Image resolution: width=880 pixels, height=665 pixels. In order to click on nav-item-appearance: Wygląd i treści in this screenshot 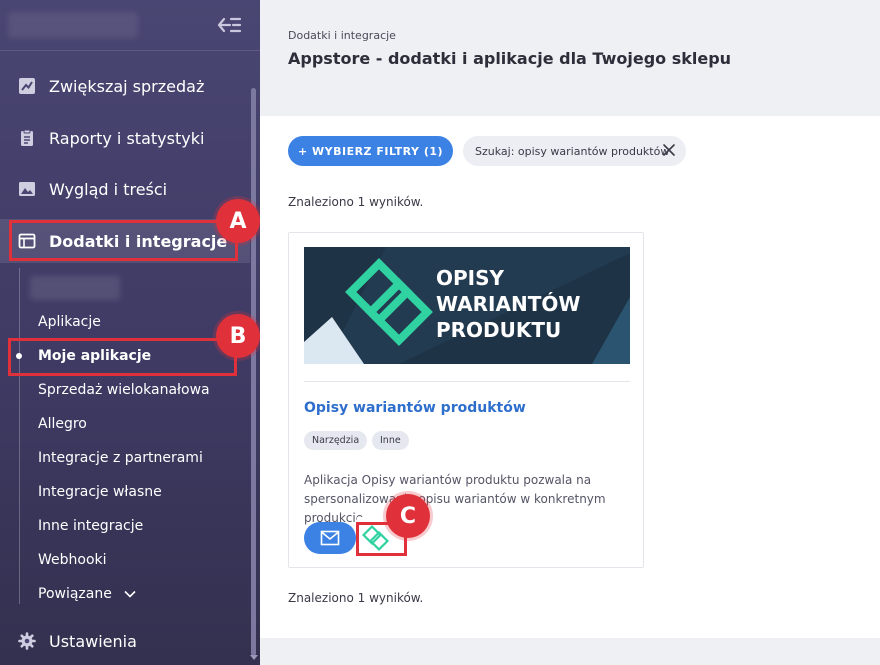, I will do `click(125, 189)`.